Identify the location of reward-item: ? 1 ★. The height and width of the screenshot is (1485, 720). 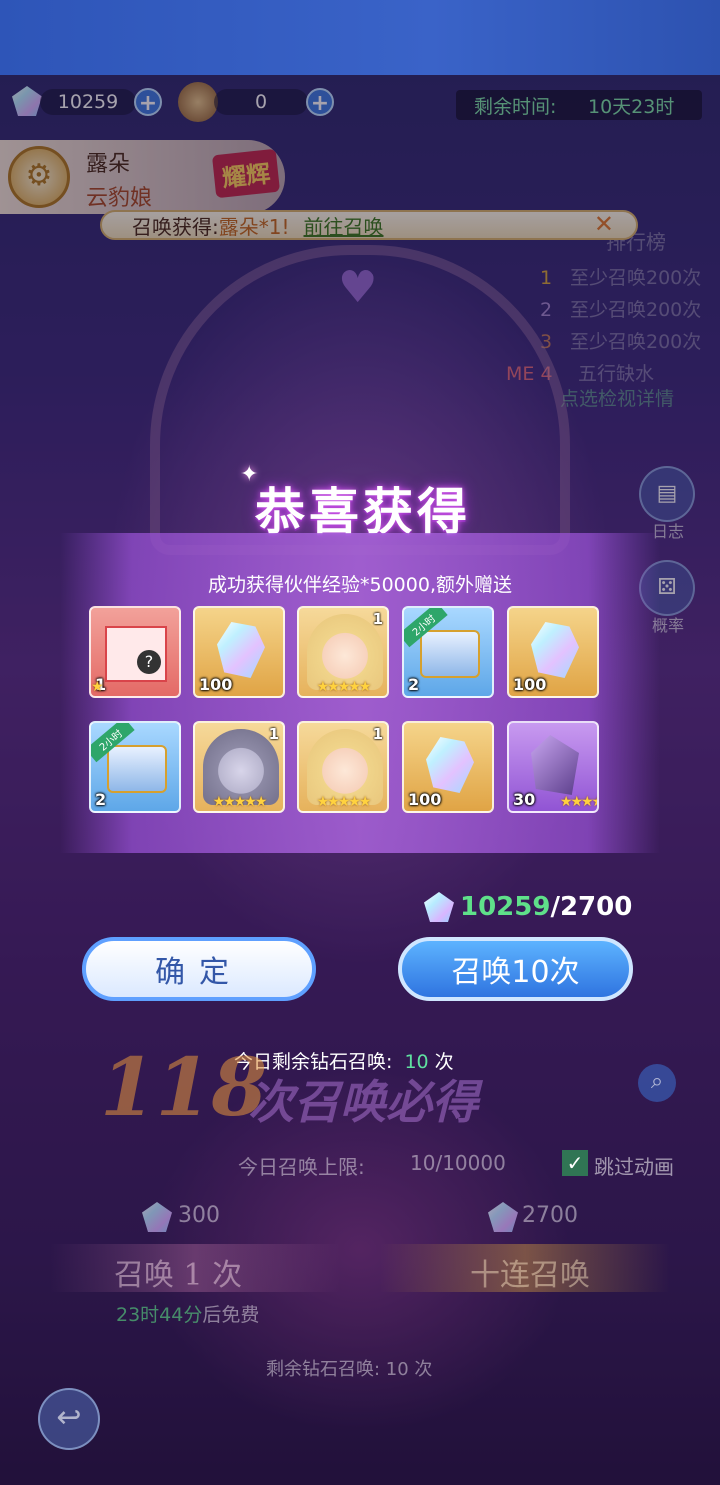
(135, 652).